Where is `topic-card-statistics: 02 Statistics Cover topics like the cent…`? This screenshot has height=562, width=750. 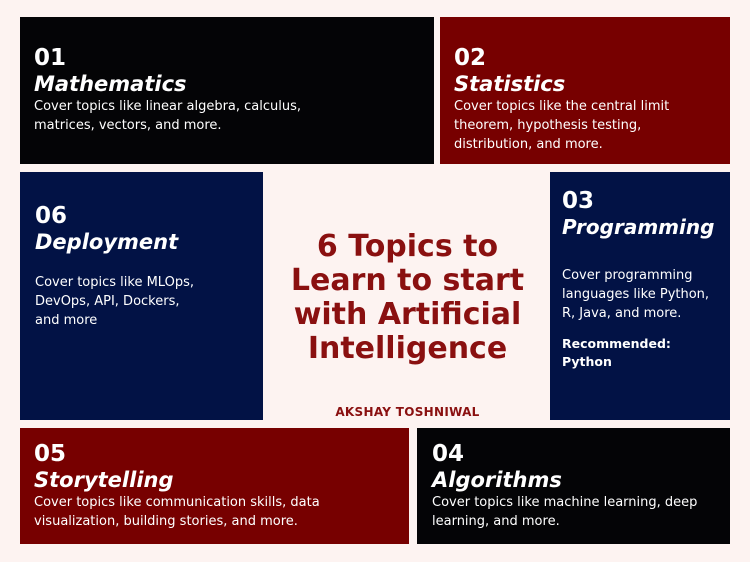
topic-card-statistics: 02 Statistics Cover topics like the cent… is located at coordinates (585, 90).